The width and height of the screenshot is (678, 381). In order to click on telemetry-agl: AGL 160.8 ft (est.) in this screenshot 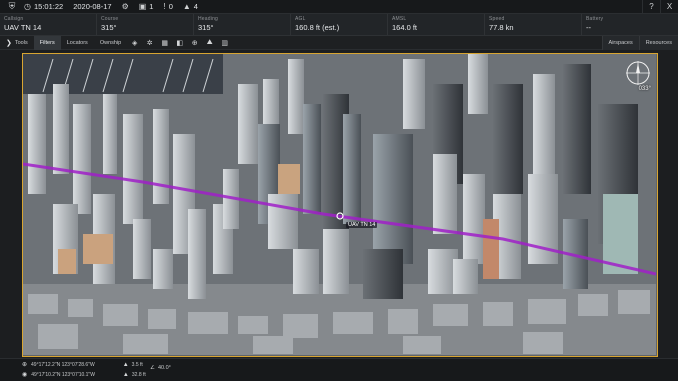, I will do `click(339, 24)`.